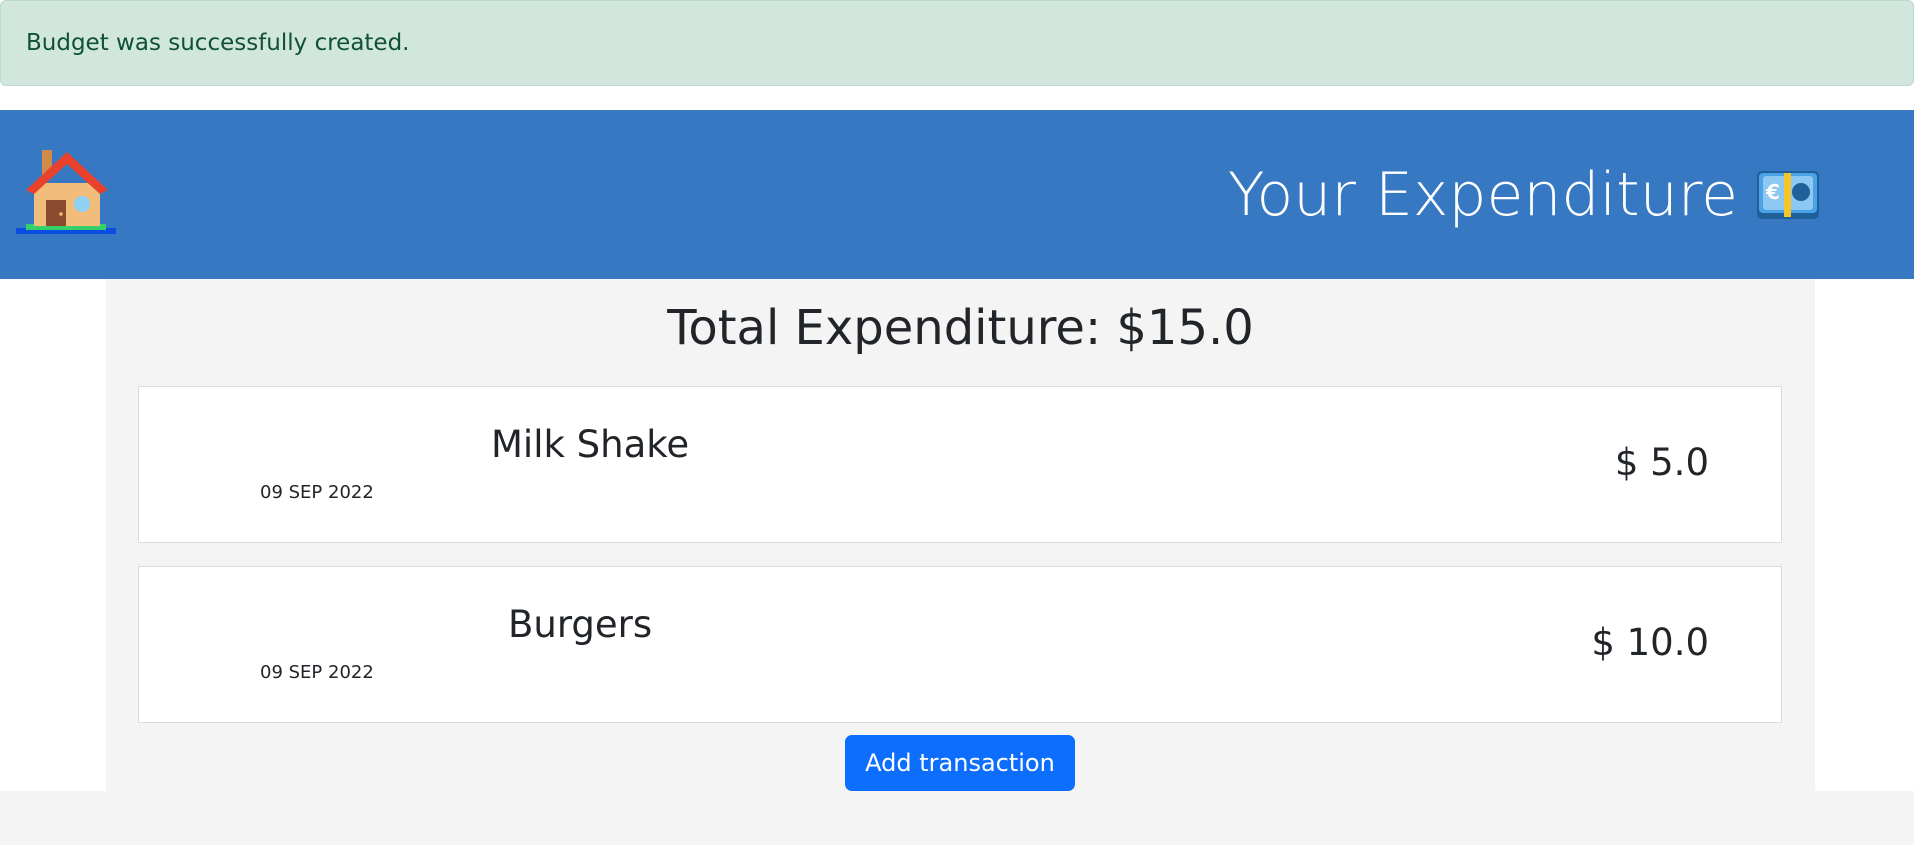  Describe the element at coordinates (960, 328) in the screenshot. I see `total-expenditure-heading: Total Expenditure: $15.0` at that location.